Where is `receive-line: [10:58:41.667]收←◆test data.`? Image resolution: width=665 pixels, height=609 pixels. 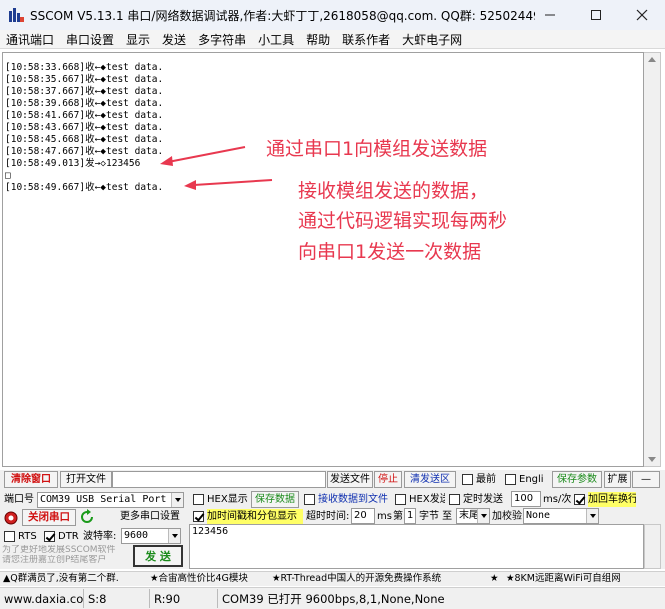
receive-line: [10:58:41.667]收←◆test data. is located at coordinates (84, 115).